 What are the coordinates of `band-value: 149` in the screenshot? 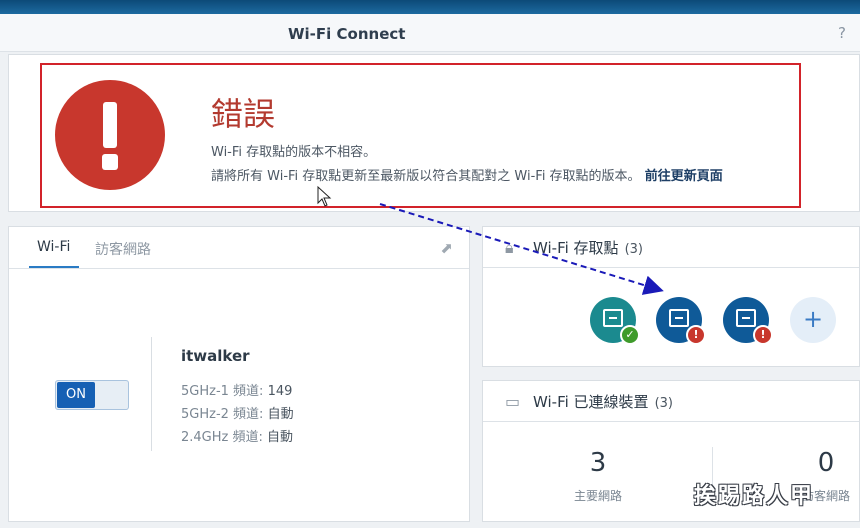 It's located at (280, 391).